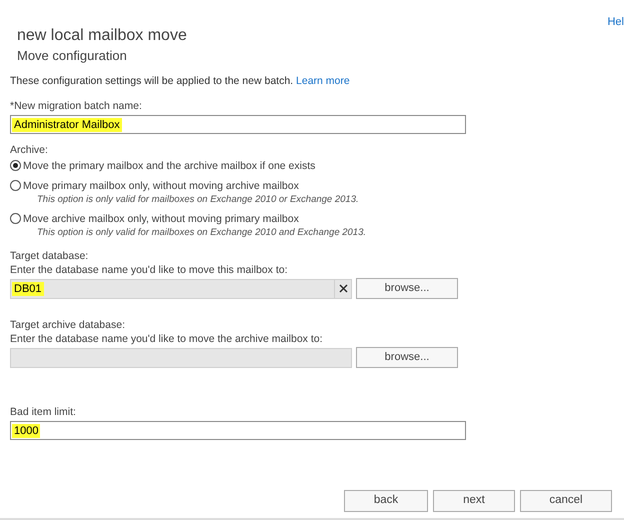  Describe the element at coordinates (102, 36) in the screenshot. I see `dialog-title: new local mailbox move` at that location.